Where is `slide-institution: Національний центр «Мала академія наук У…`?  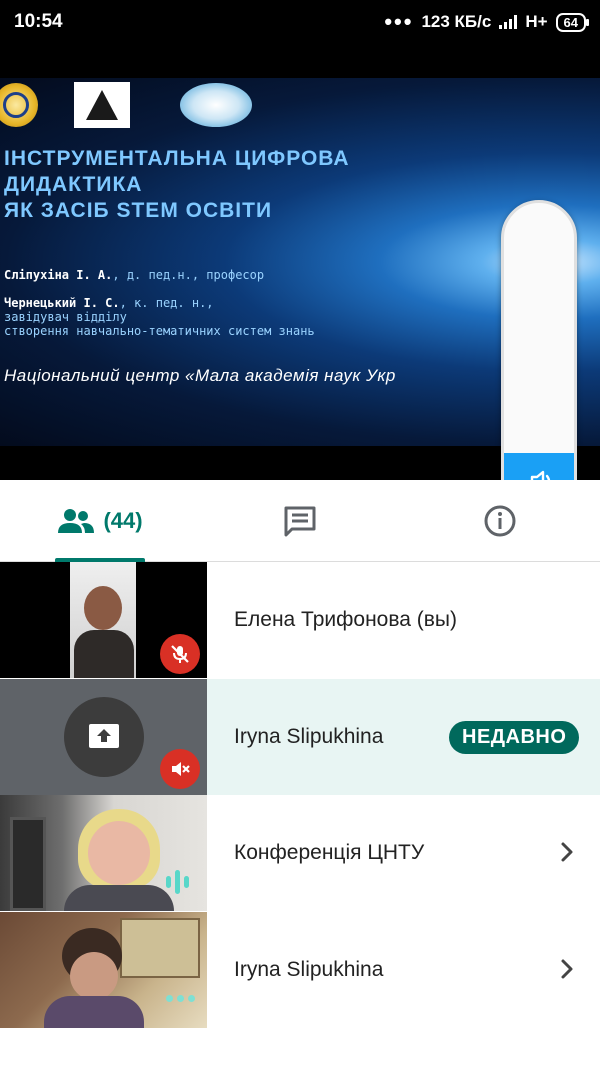
slide-institution: Національний центр «Мала академія наук У… is located at coordinates (200, 375).